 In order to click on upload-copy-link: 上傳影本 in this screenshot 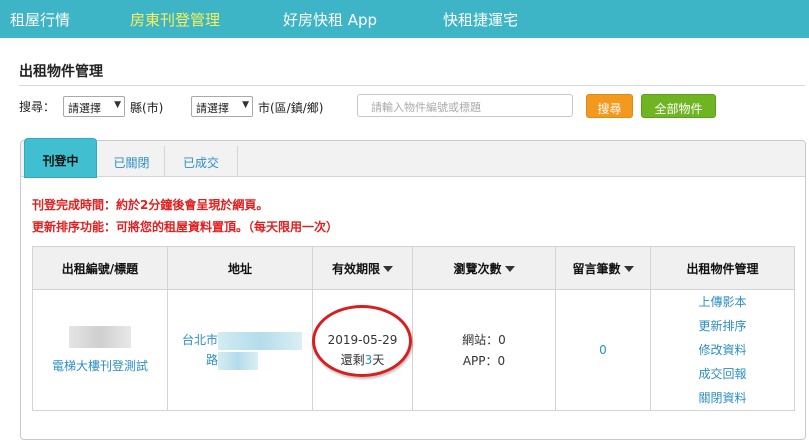, I will do `click(722, 302)`.